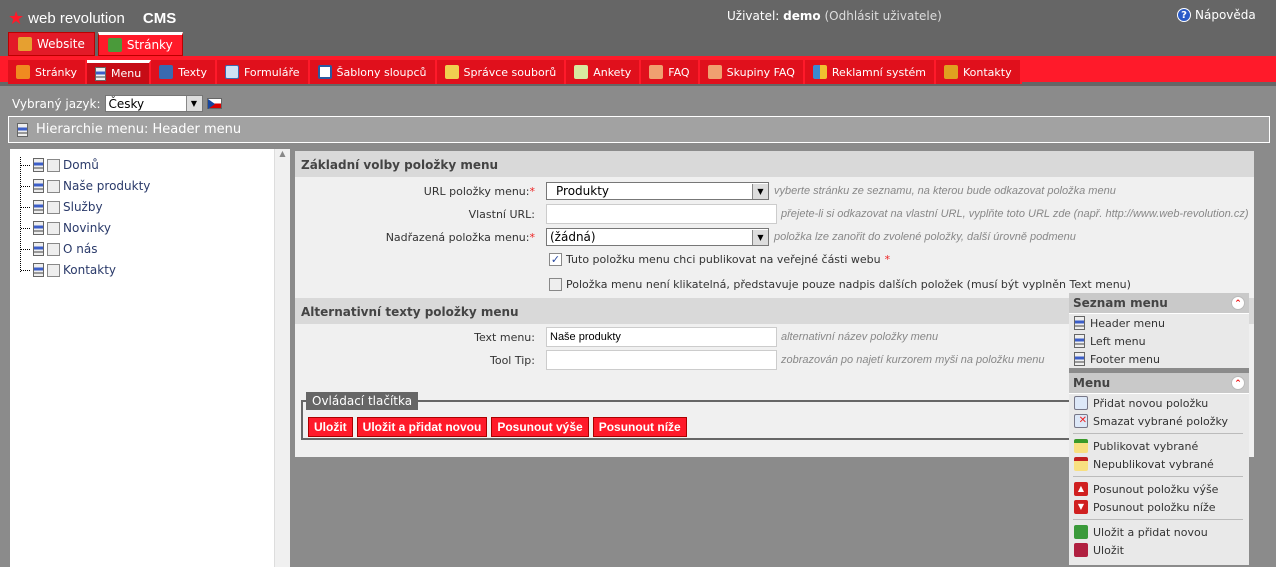 This screenshot has width=1276, height=567. Describe the element at coordinates (679, 72) in the screenshot. I see `nav-label: FAQ` at that location.